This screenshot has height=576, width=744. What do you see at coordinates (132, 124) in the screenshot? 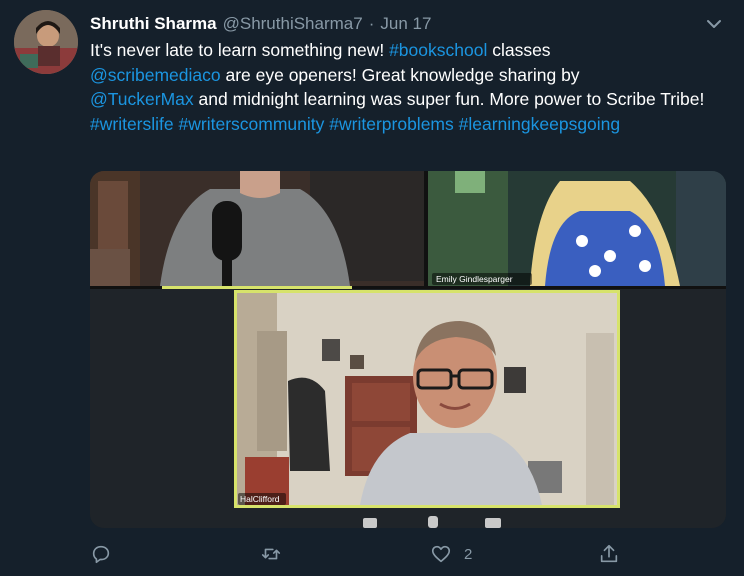
I see `hashtag-writerslife: #writerslife` at bounding box center [132, 124].